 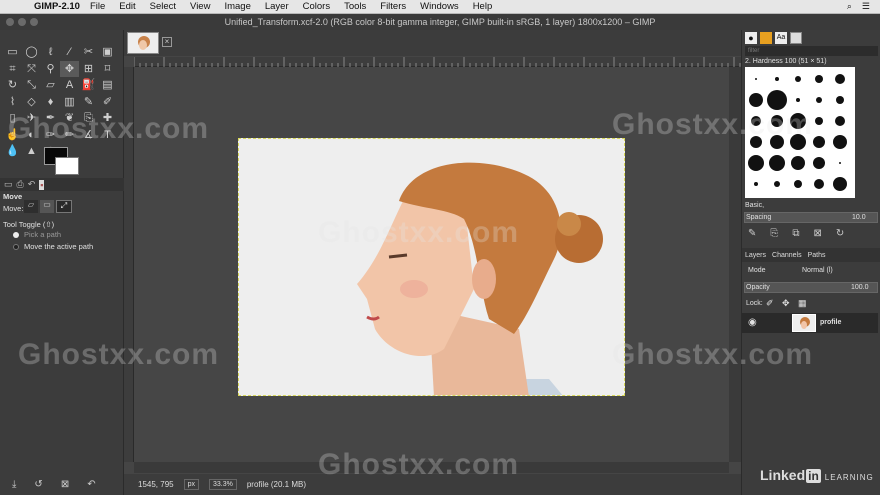 What do you see at coordinates (752, 235) in the screenshot?
I see `edit-brush-icon: ✎` at bounding box center [752, 235].